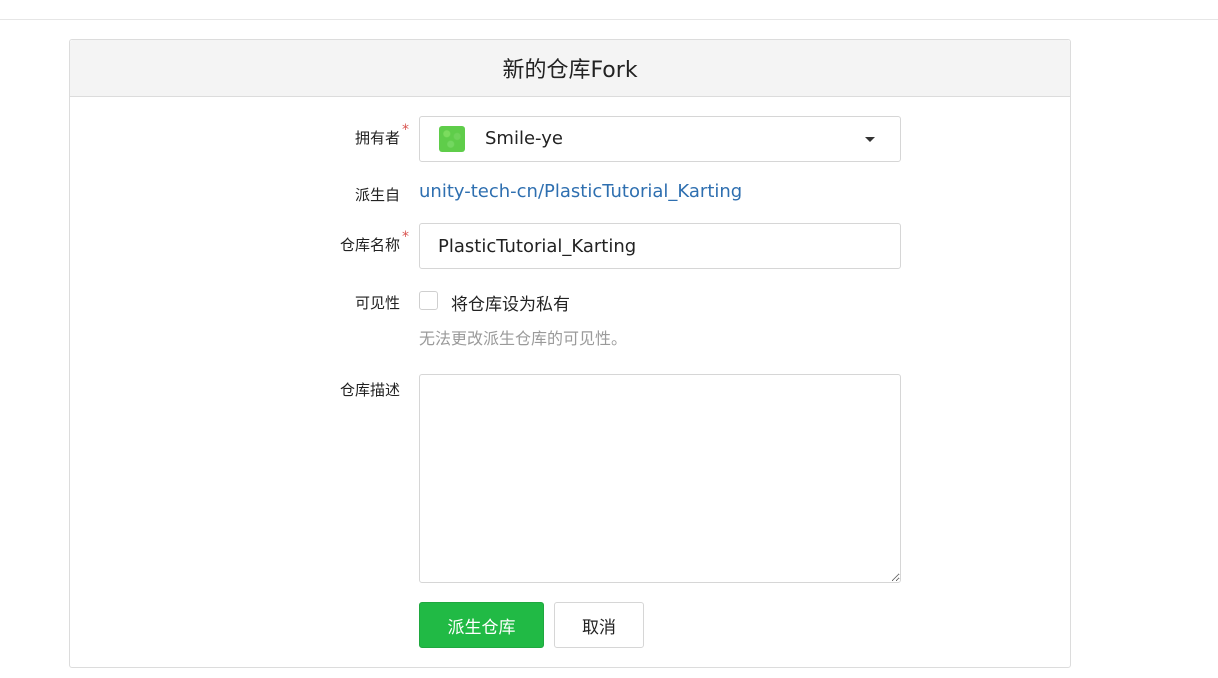 The width and height of the screenshot is (1218, 678). What do you see at coordinates (580, 191) in the screenshot?
I see `fork-source-link: unity-tech-cn/PlasticTutorial_Karting` at bounding box center [580, 191].